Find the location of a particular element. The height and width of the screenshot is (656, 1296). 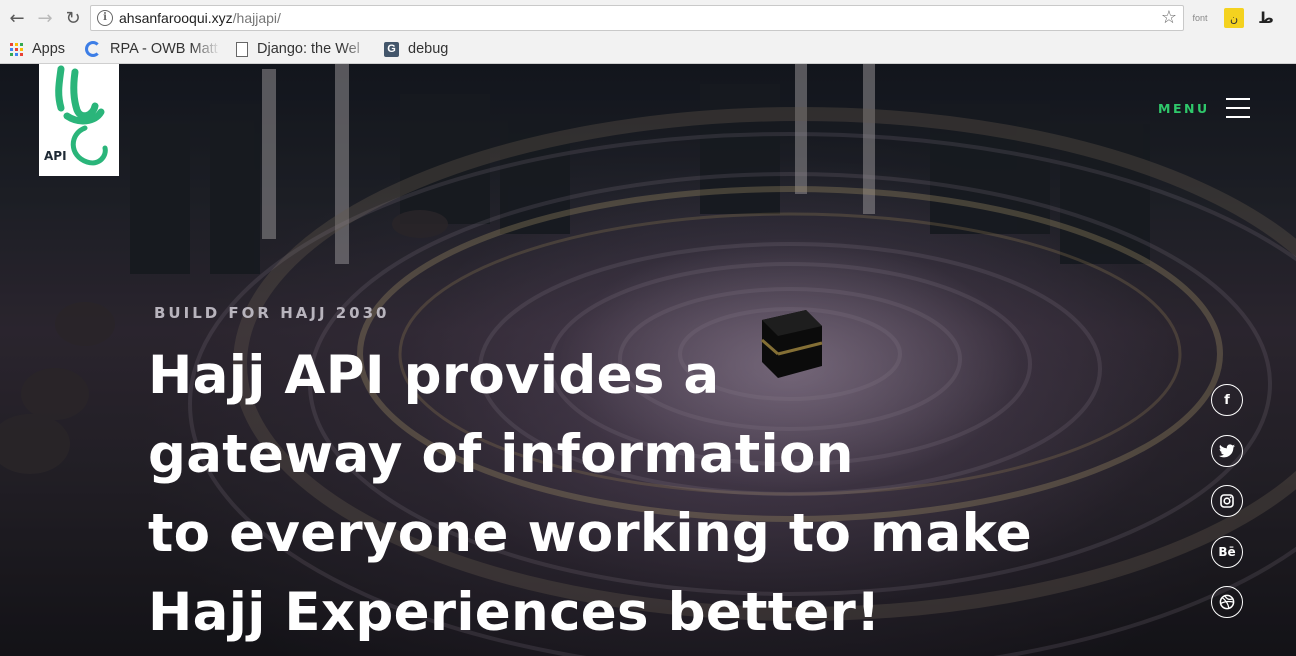

logo-text: API is located at coordinates (55, 156).